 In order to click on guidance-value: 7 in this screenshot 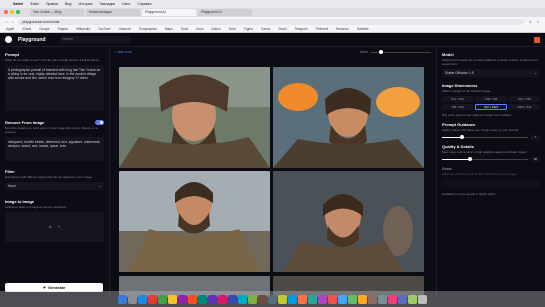, I will do `click(535, 137)`.